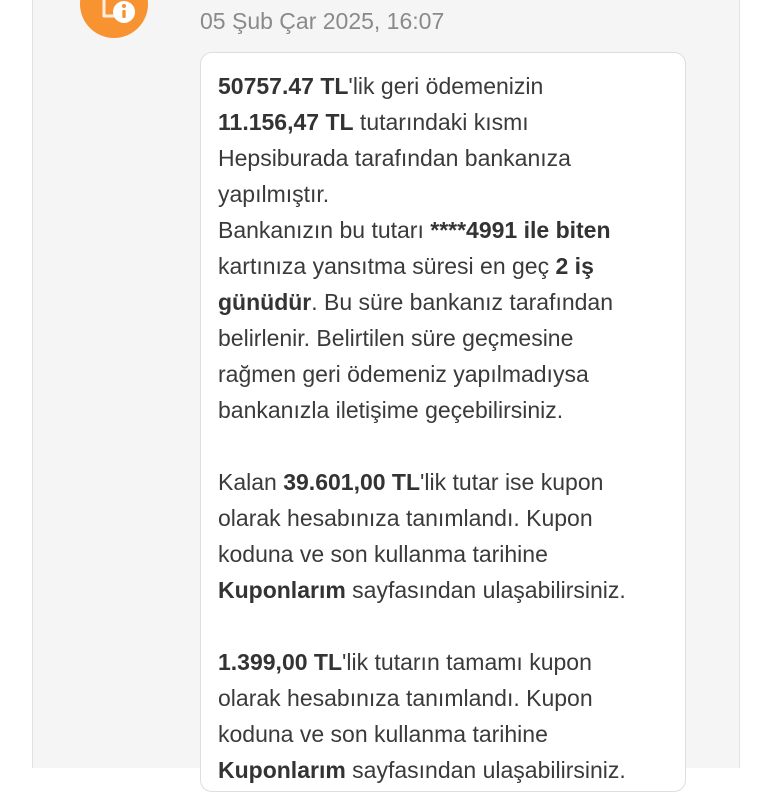 This screenshot has width=768, height=792. What do you see at coordinates (414, 230) in the screenshot?
I see `message-line: Bankanızın bu tutarı ****4991 ile biten` at bounding box center [414, 230].